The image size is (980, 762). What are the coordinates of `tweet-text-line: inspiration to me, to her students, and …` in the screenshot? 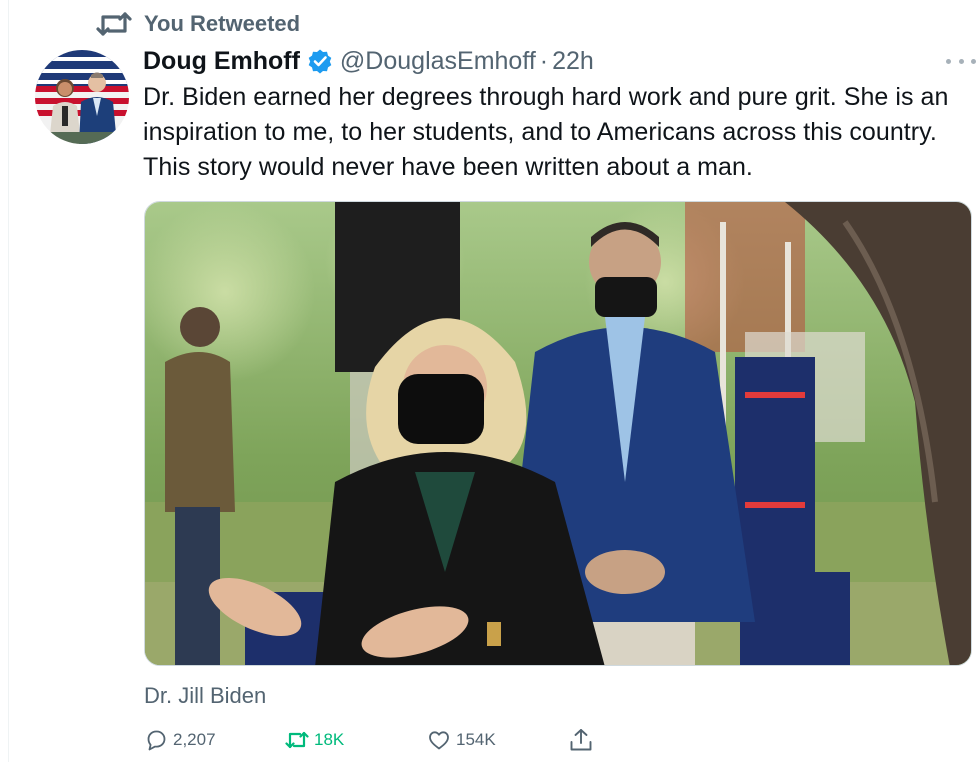 It's located at (540, 132).